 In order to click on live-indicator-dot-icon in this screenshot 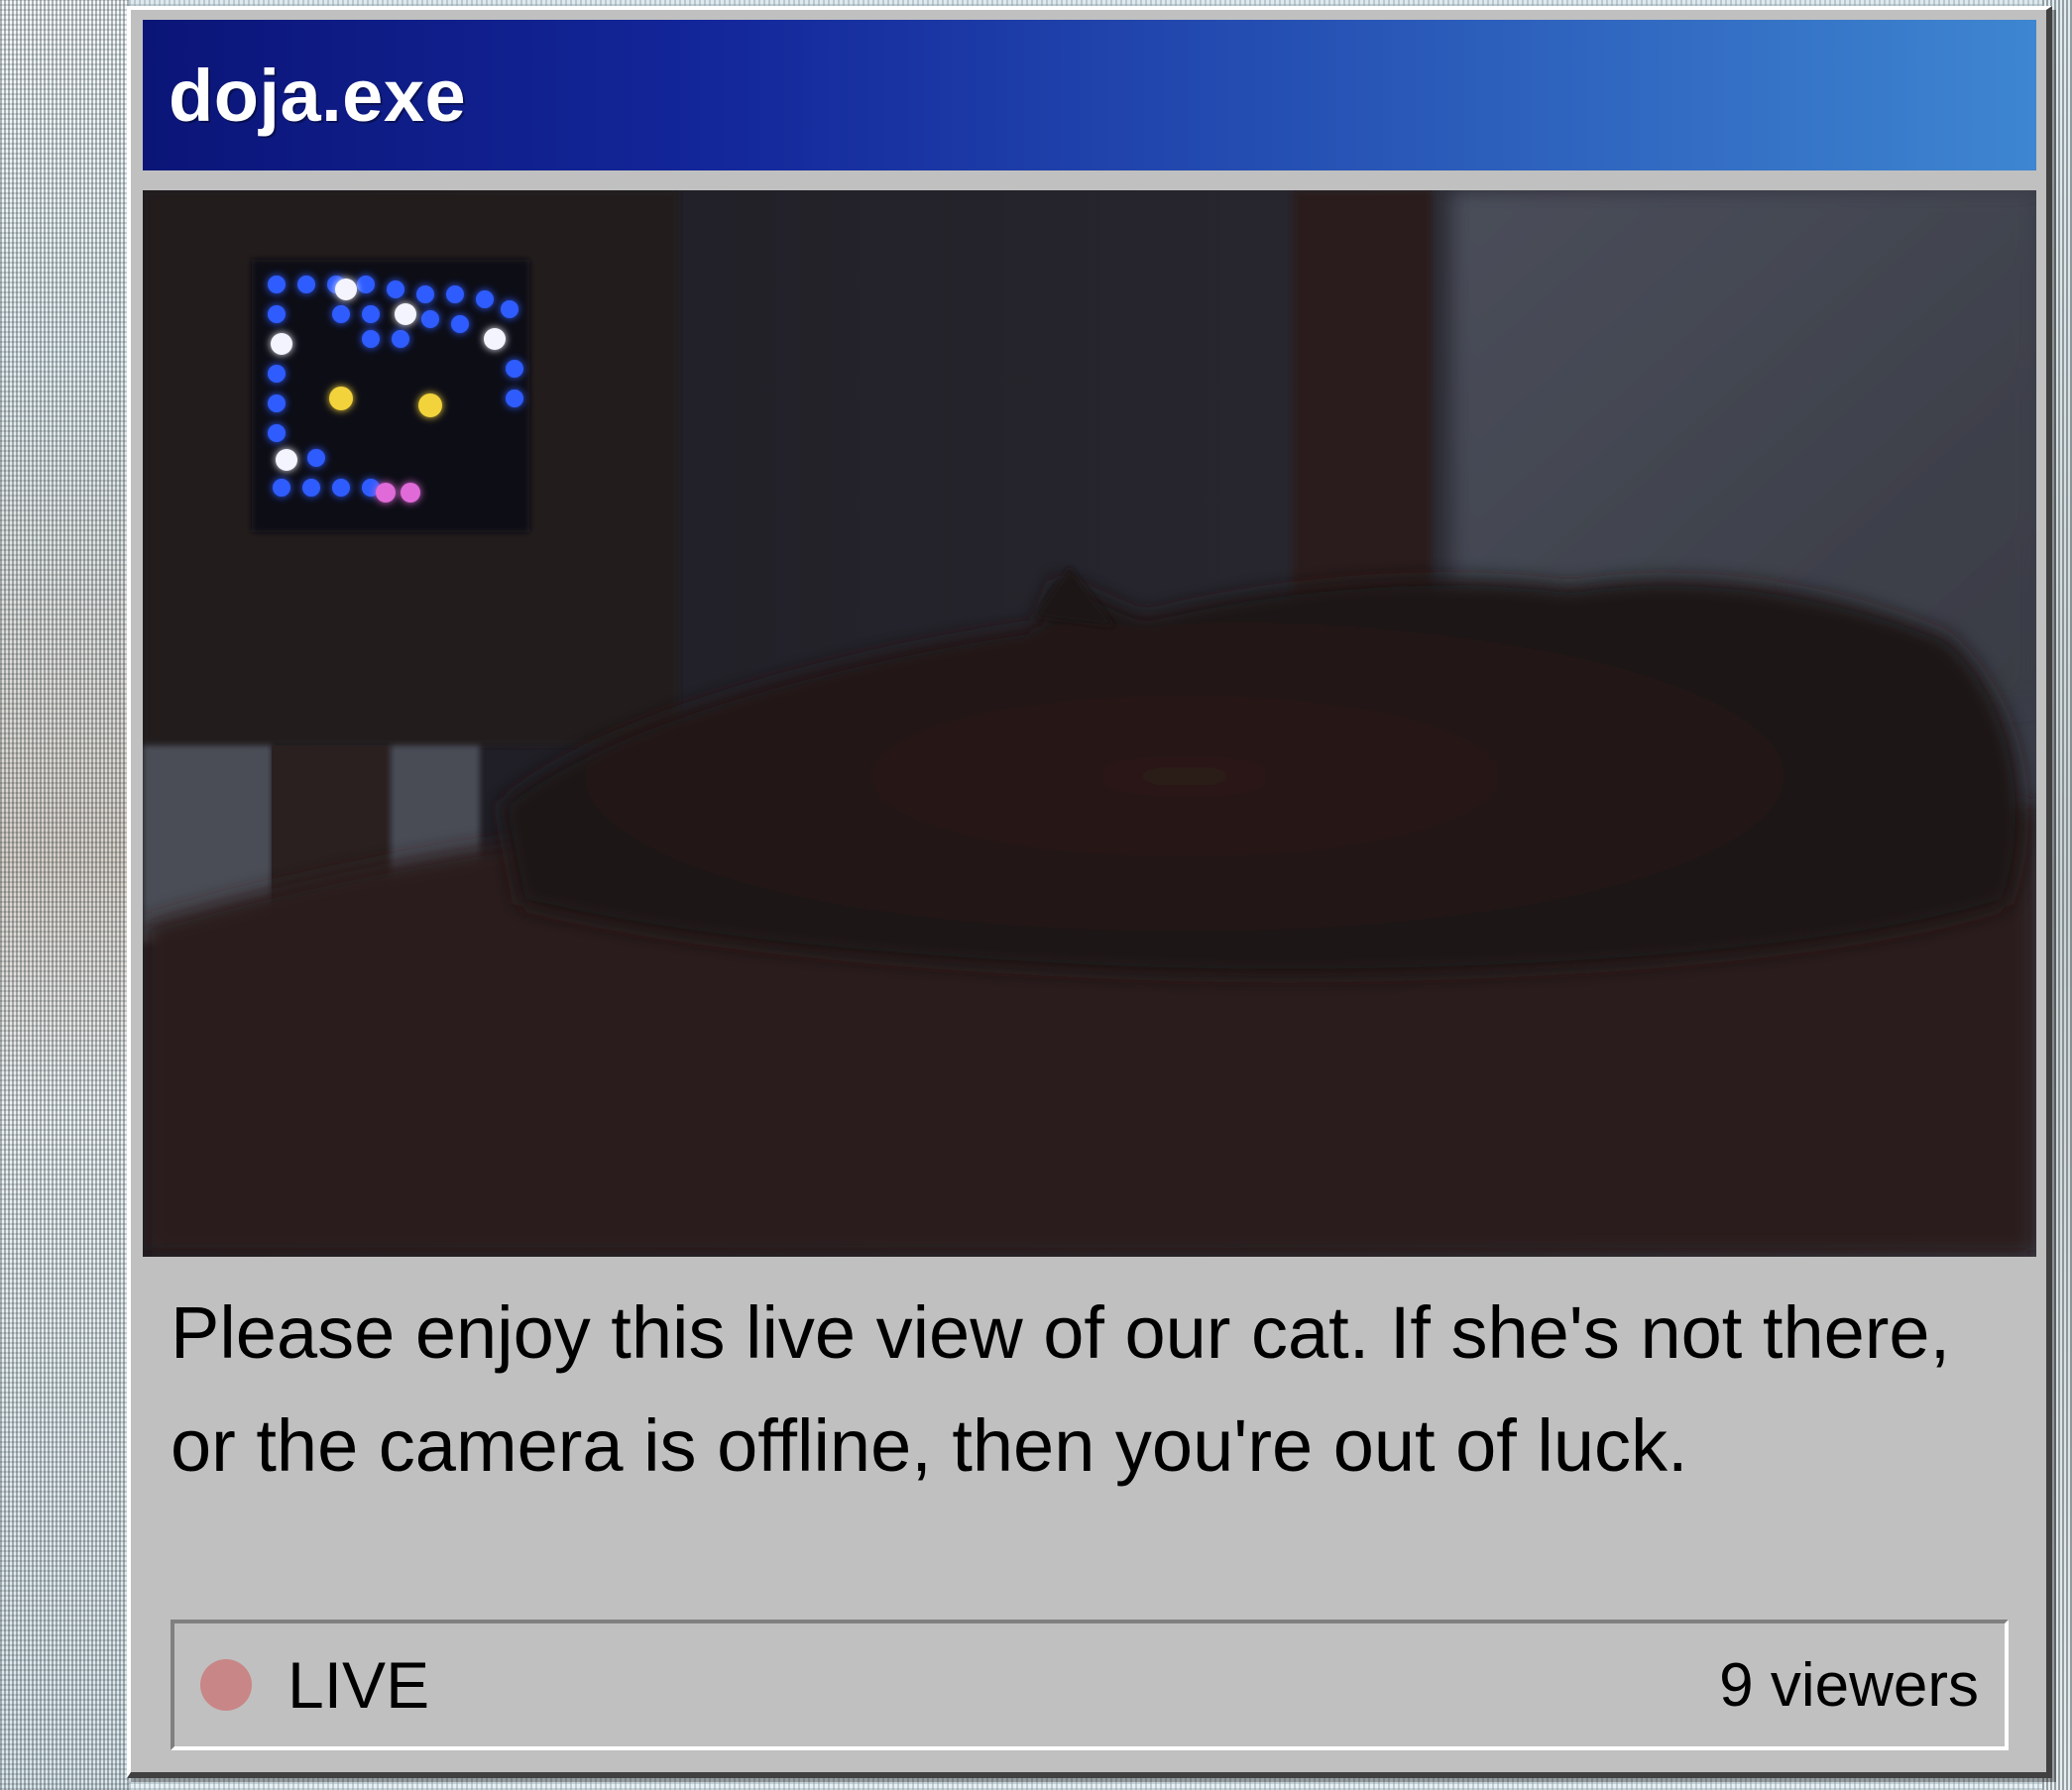, I will do `click(226, 1685)`.